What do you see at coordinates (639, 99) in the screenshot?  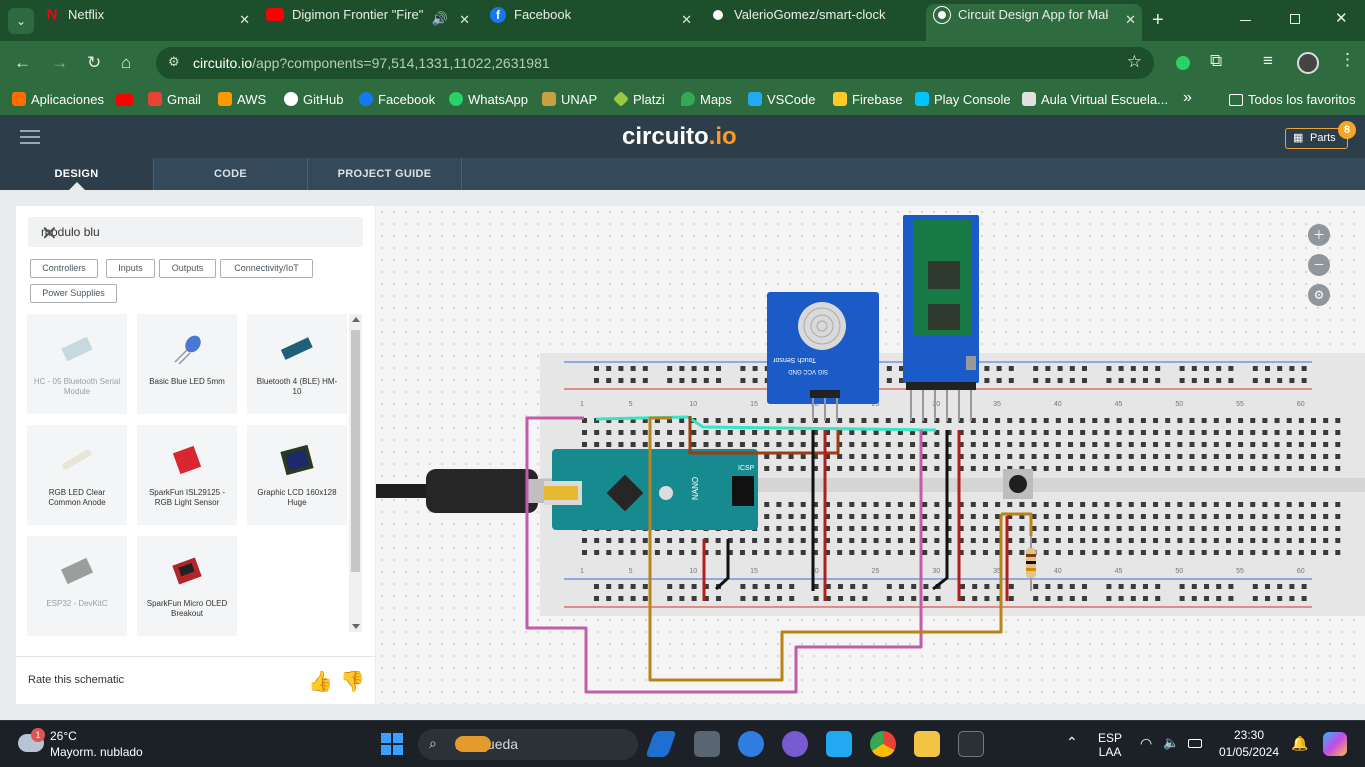 I see `bookmark-platzi: Platzi` at bounding box center [639, 99].